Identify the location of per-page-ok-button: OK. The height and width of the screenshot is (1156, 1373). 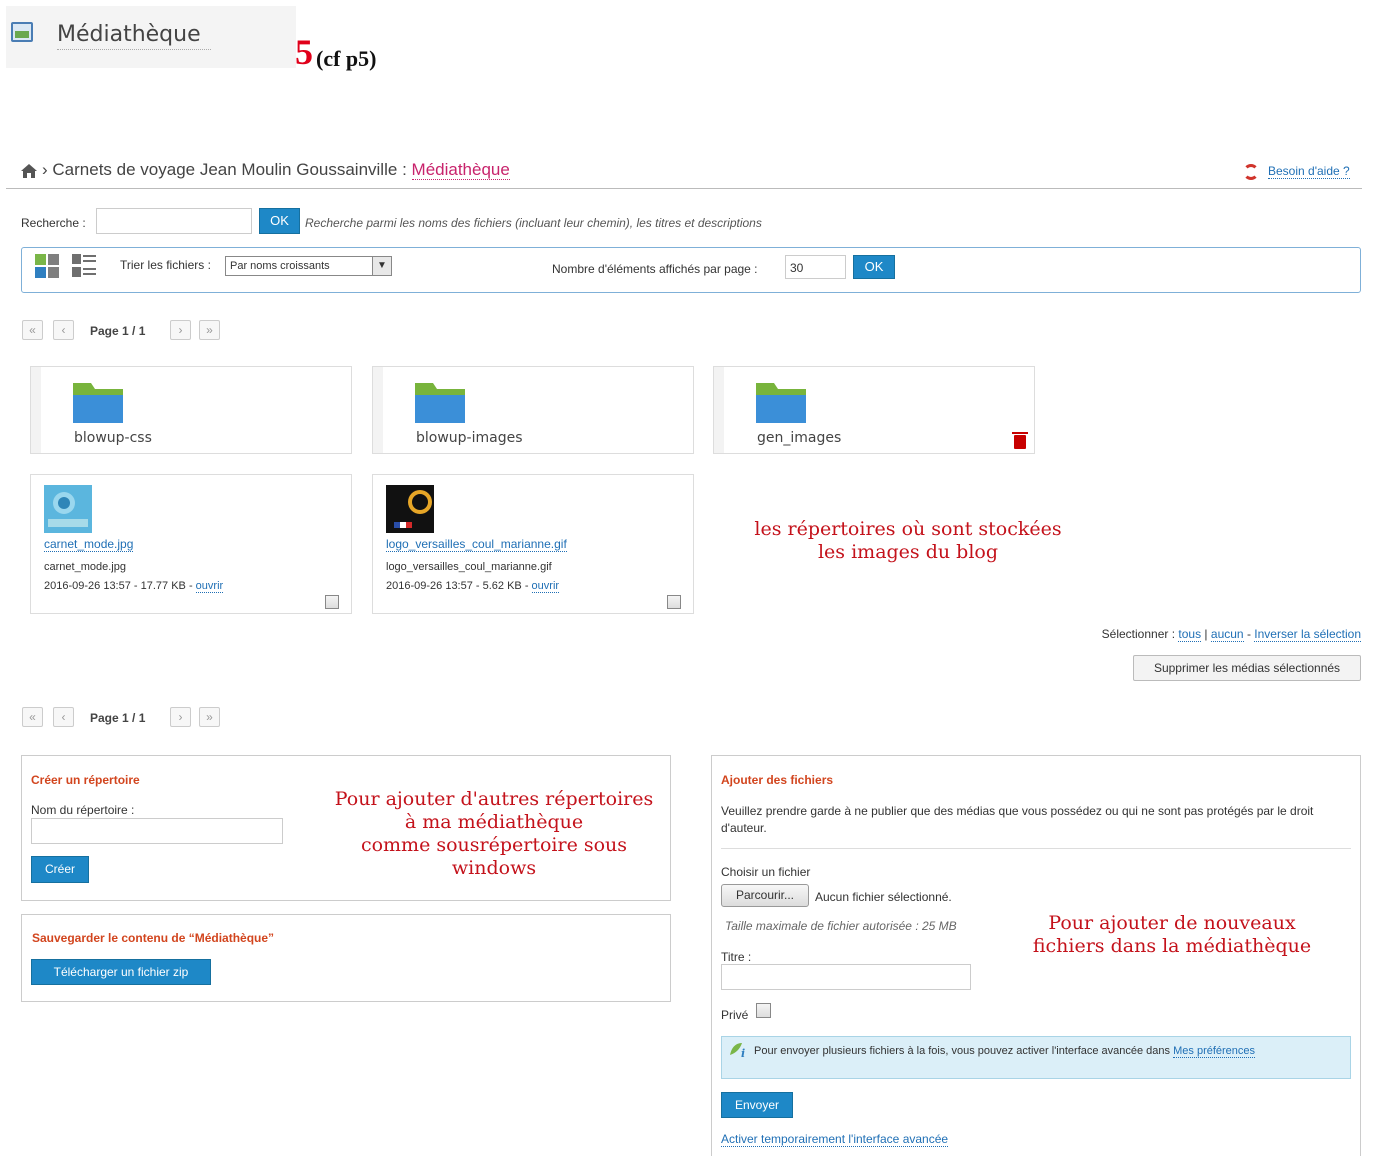
(874, 267).